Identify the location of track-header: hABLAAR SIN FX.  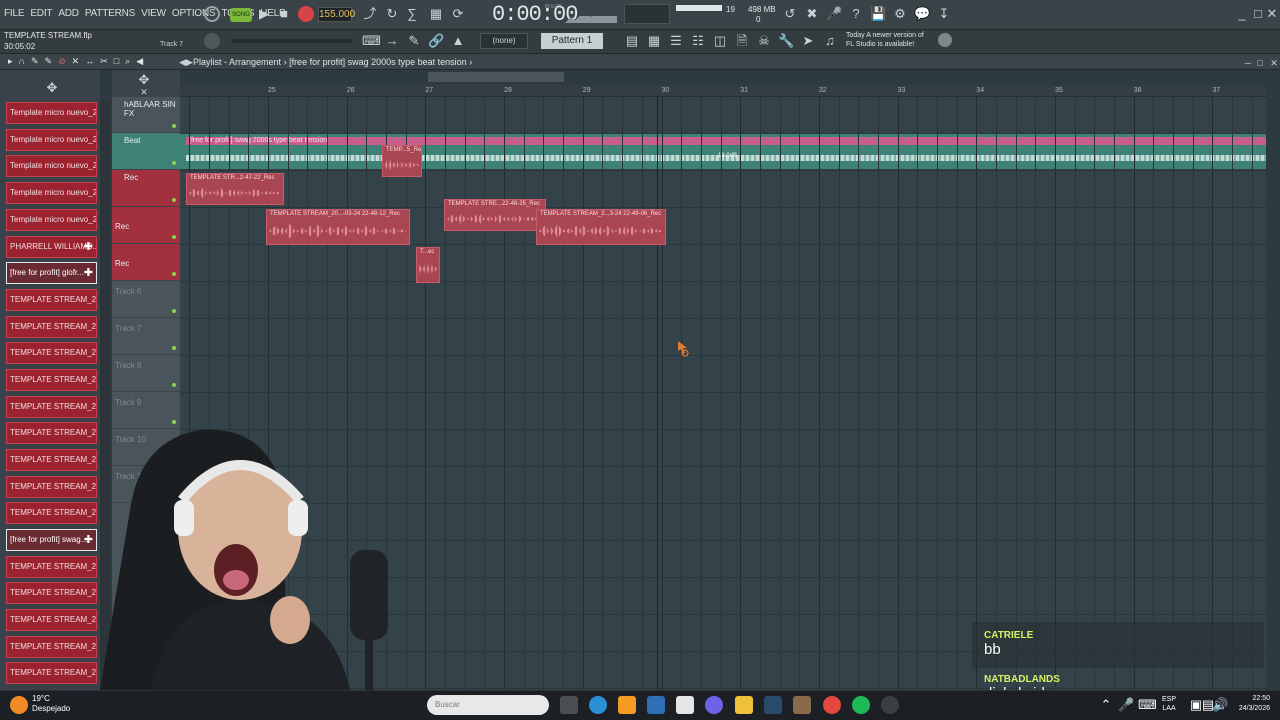
(146, 115).